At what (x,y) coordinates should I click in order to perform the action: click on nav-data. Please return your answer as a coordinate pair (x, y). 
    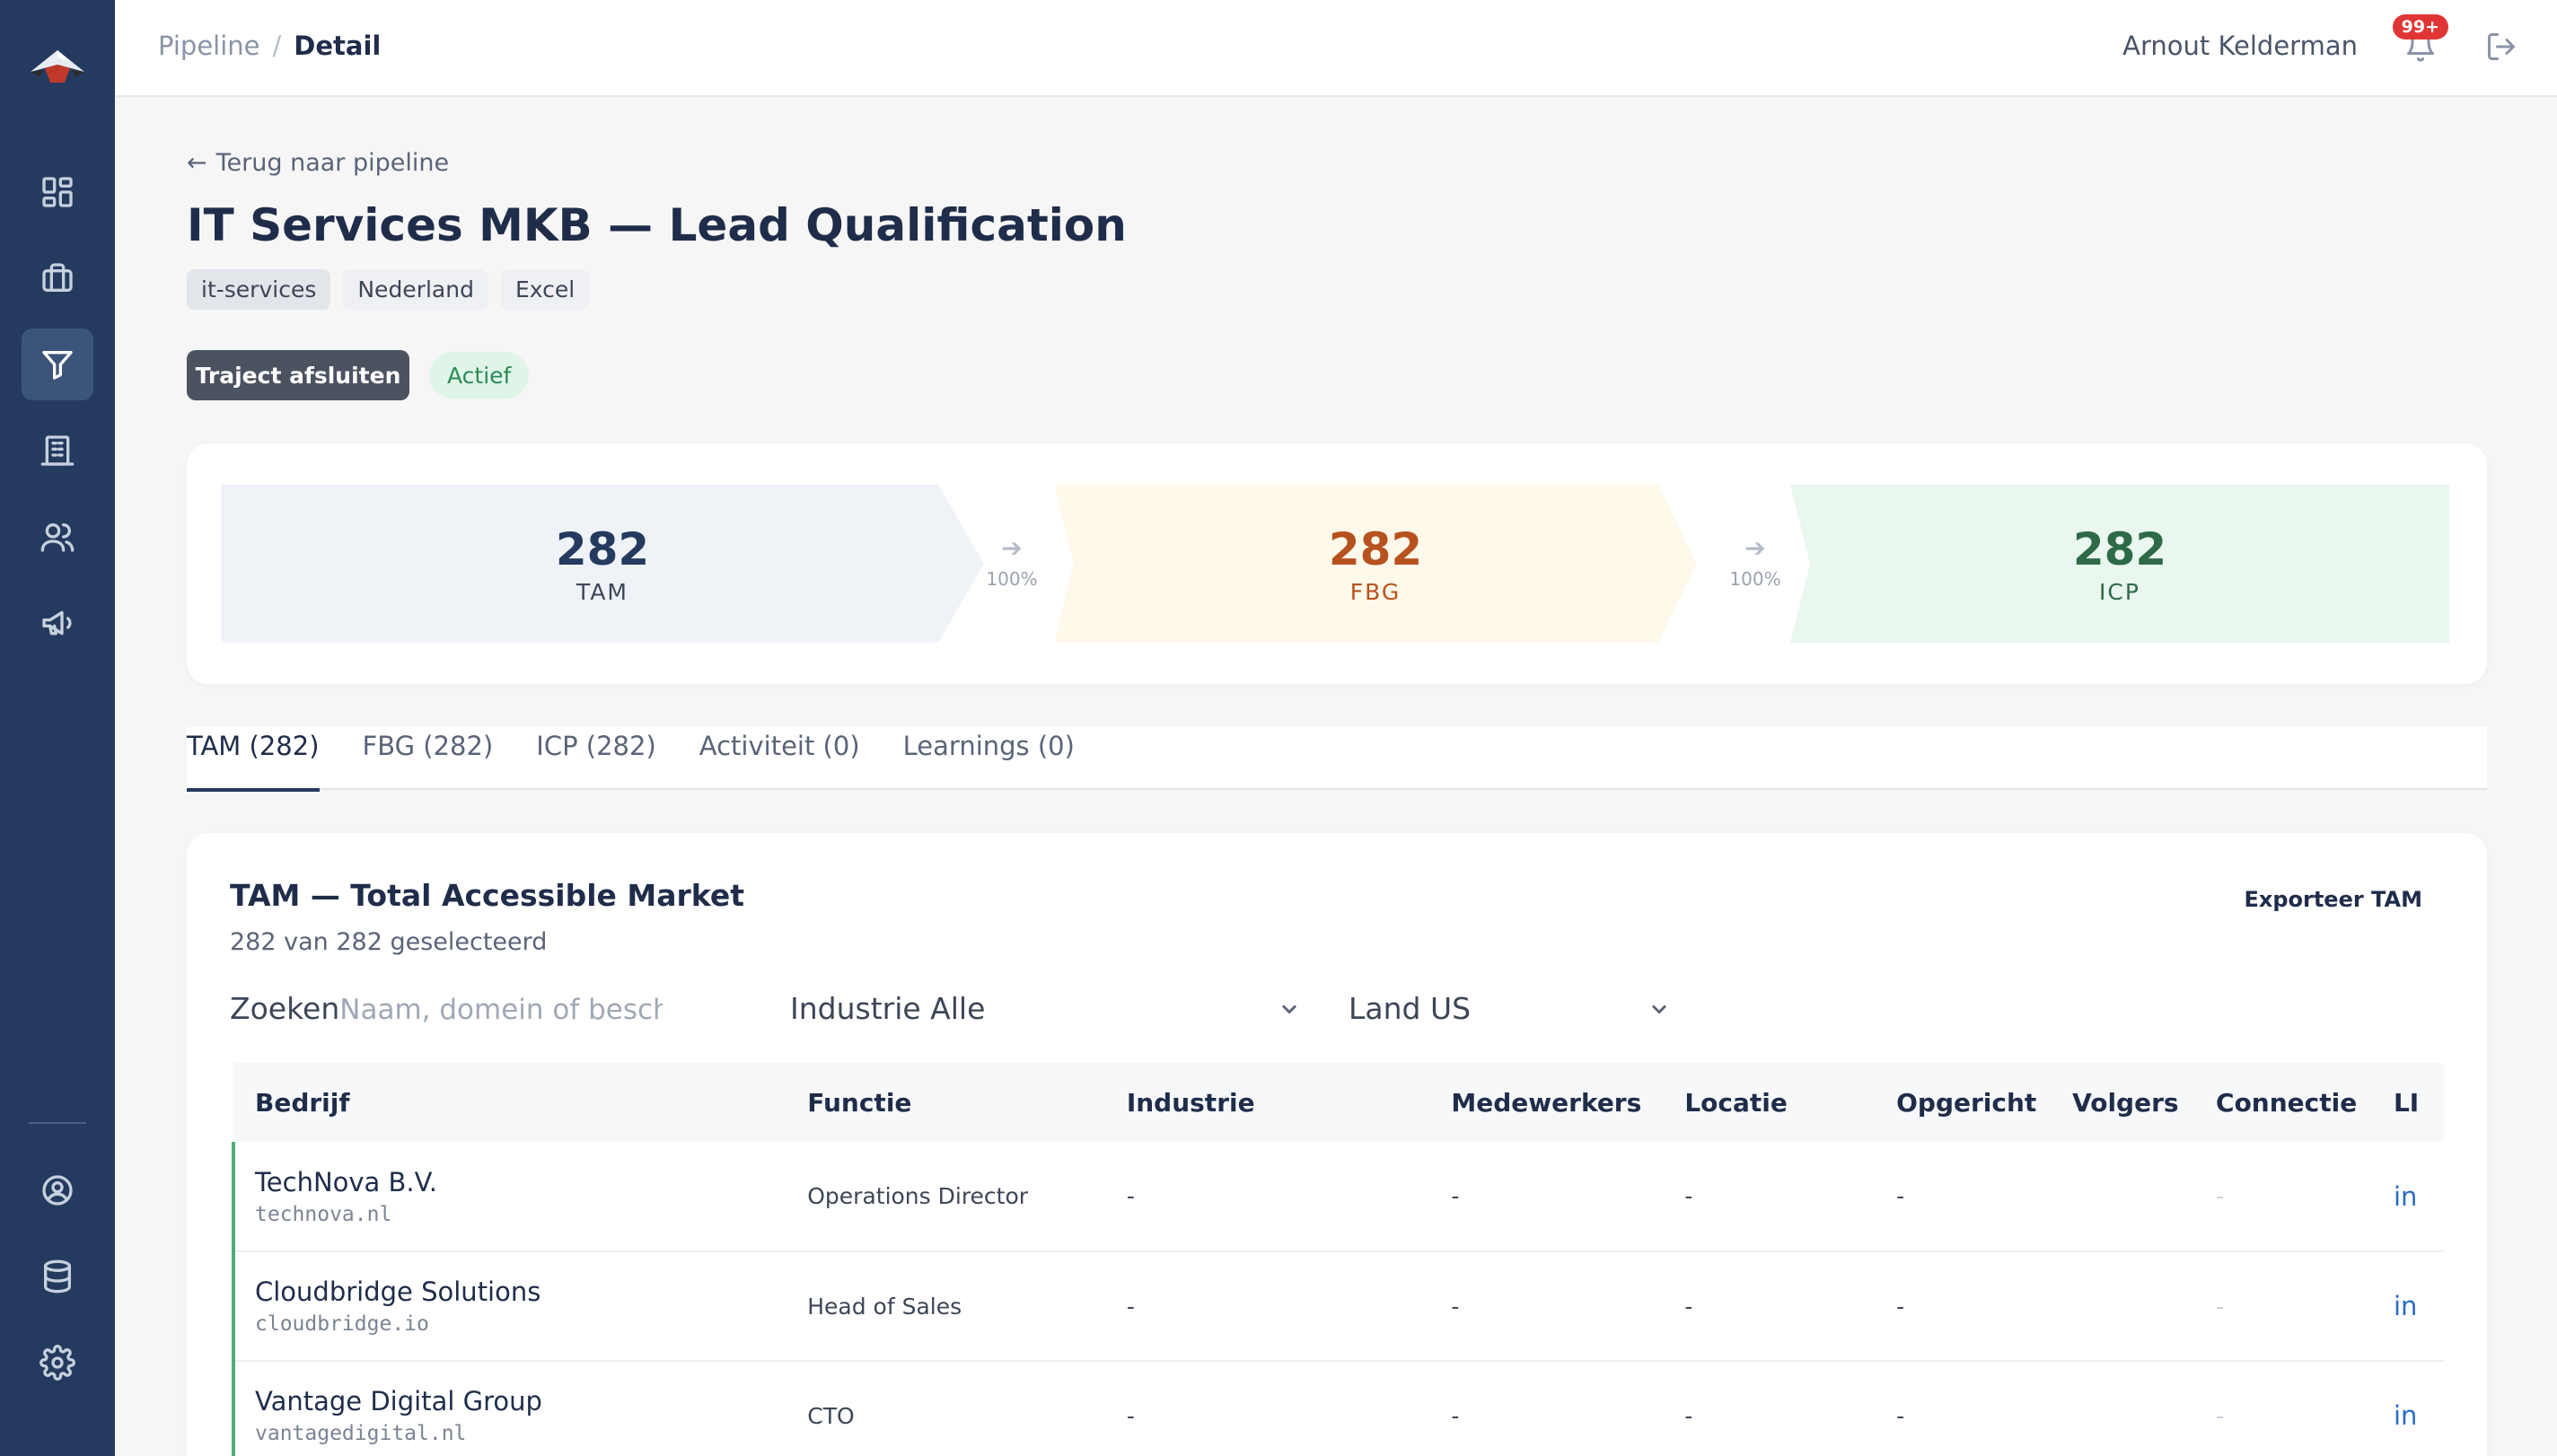
    Looking at the image, I should click on (57, 1276).